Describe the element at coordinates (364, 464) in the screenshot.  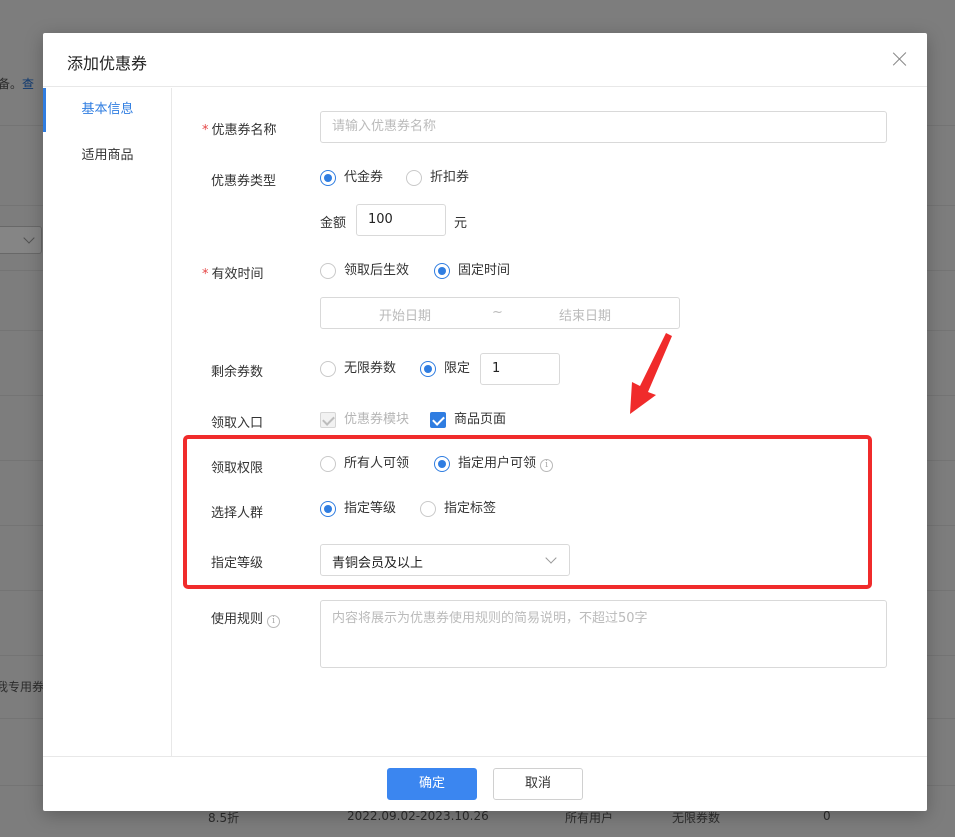
I see `radio-everyone: 所有人可领` at that location.